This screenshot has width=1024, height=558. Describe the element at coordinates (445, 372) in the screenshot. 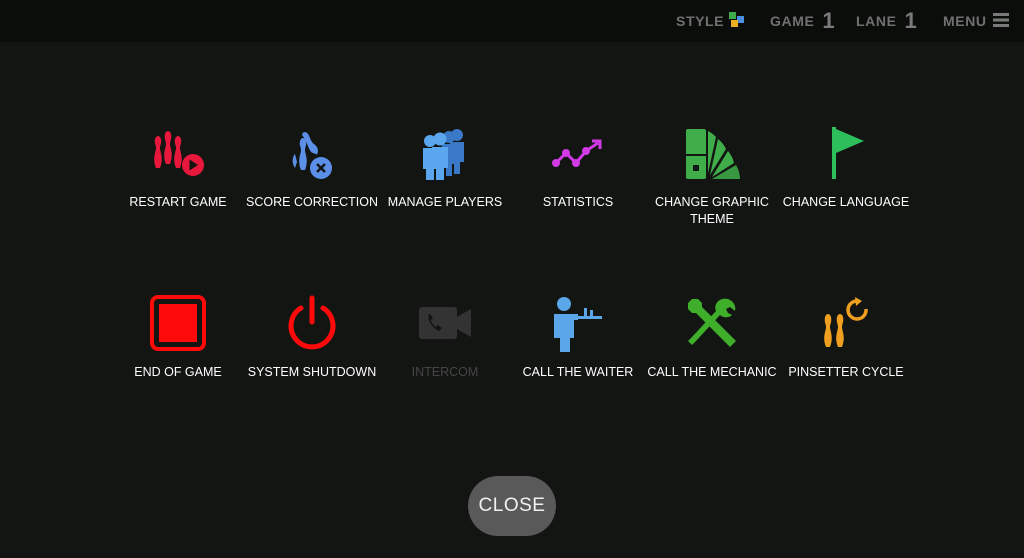

I see `intercom-label: INTERCOM` at that location.